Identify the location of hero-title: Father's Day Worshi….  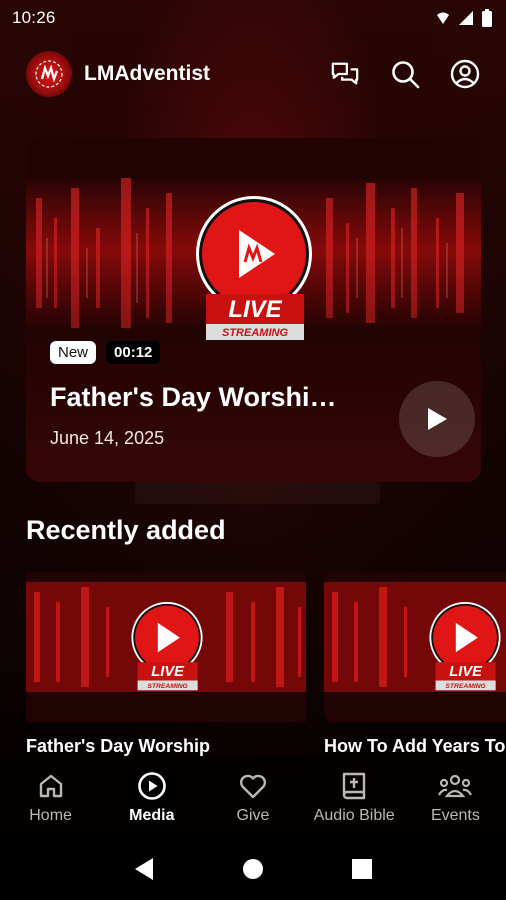
(193, 397).